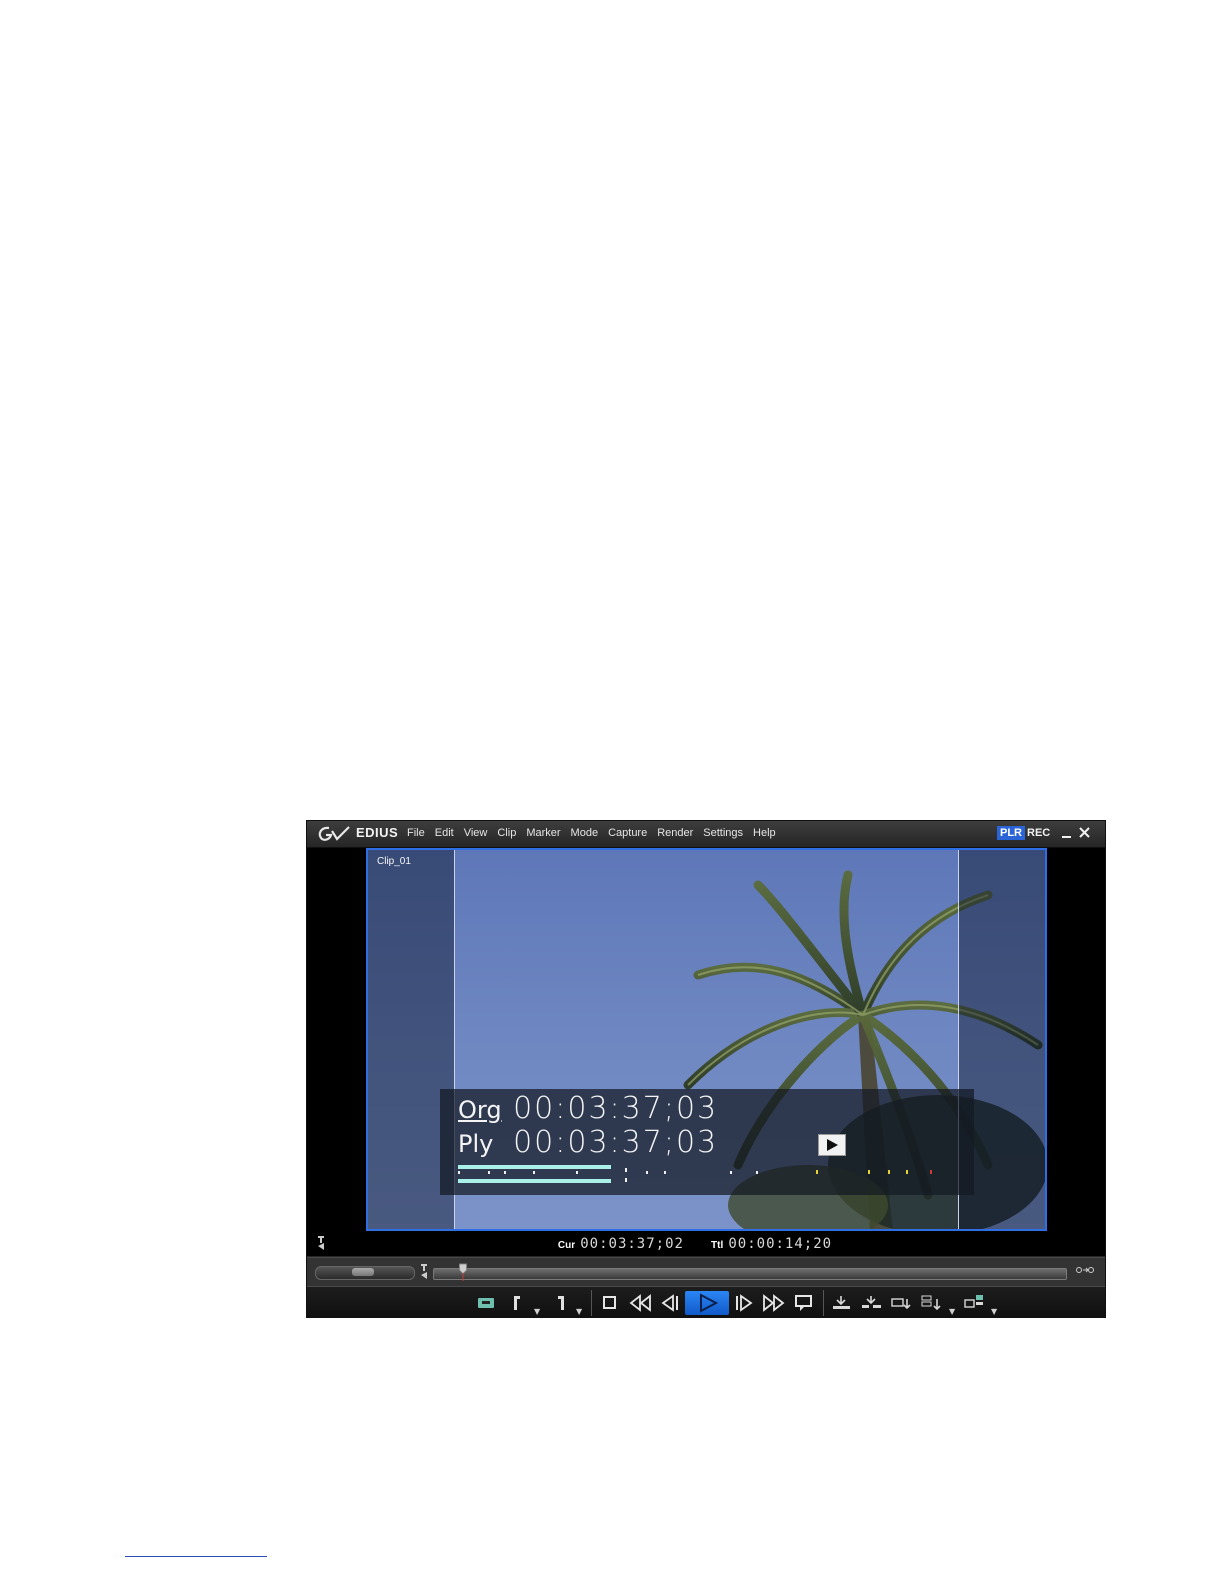 The image size is (1224, 1584). Describe the element at coordinates (585, 833) in the screenshot. I see `menu-mode: Mode` at that location.